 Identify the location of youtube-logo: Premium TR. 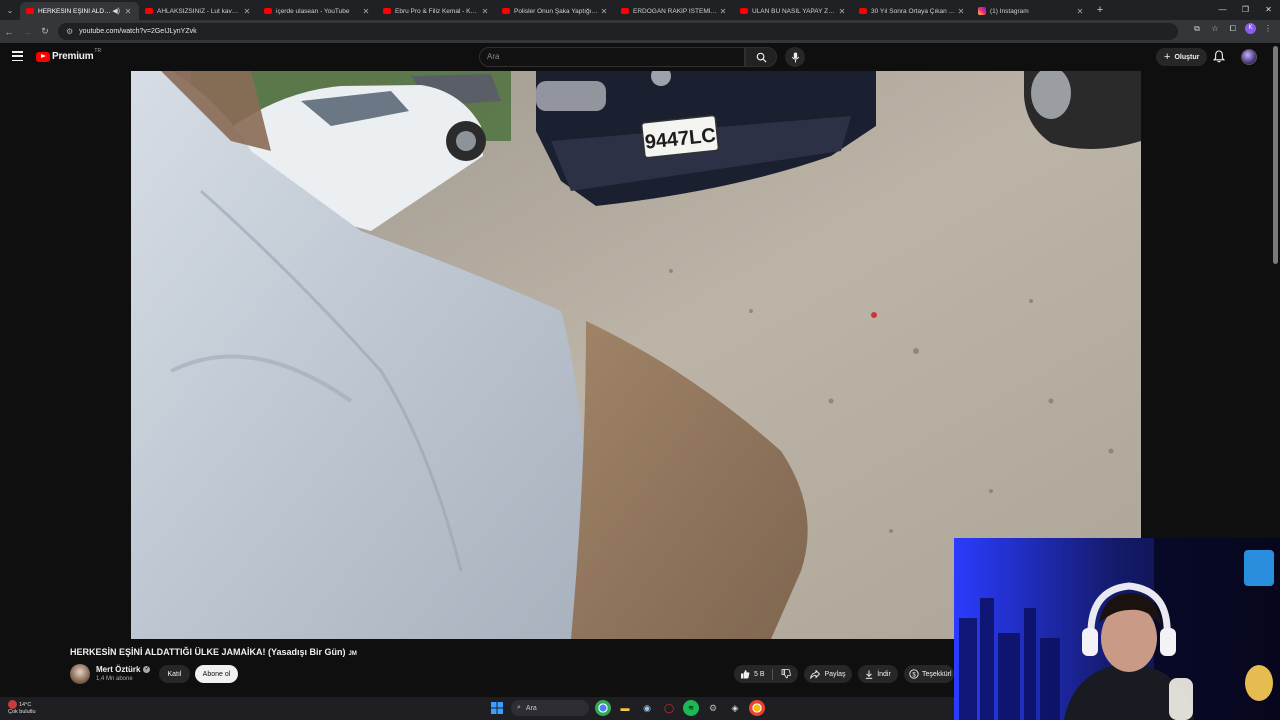
(69, 54).